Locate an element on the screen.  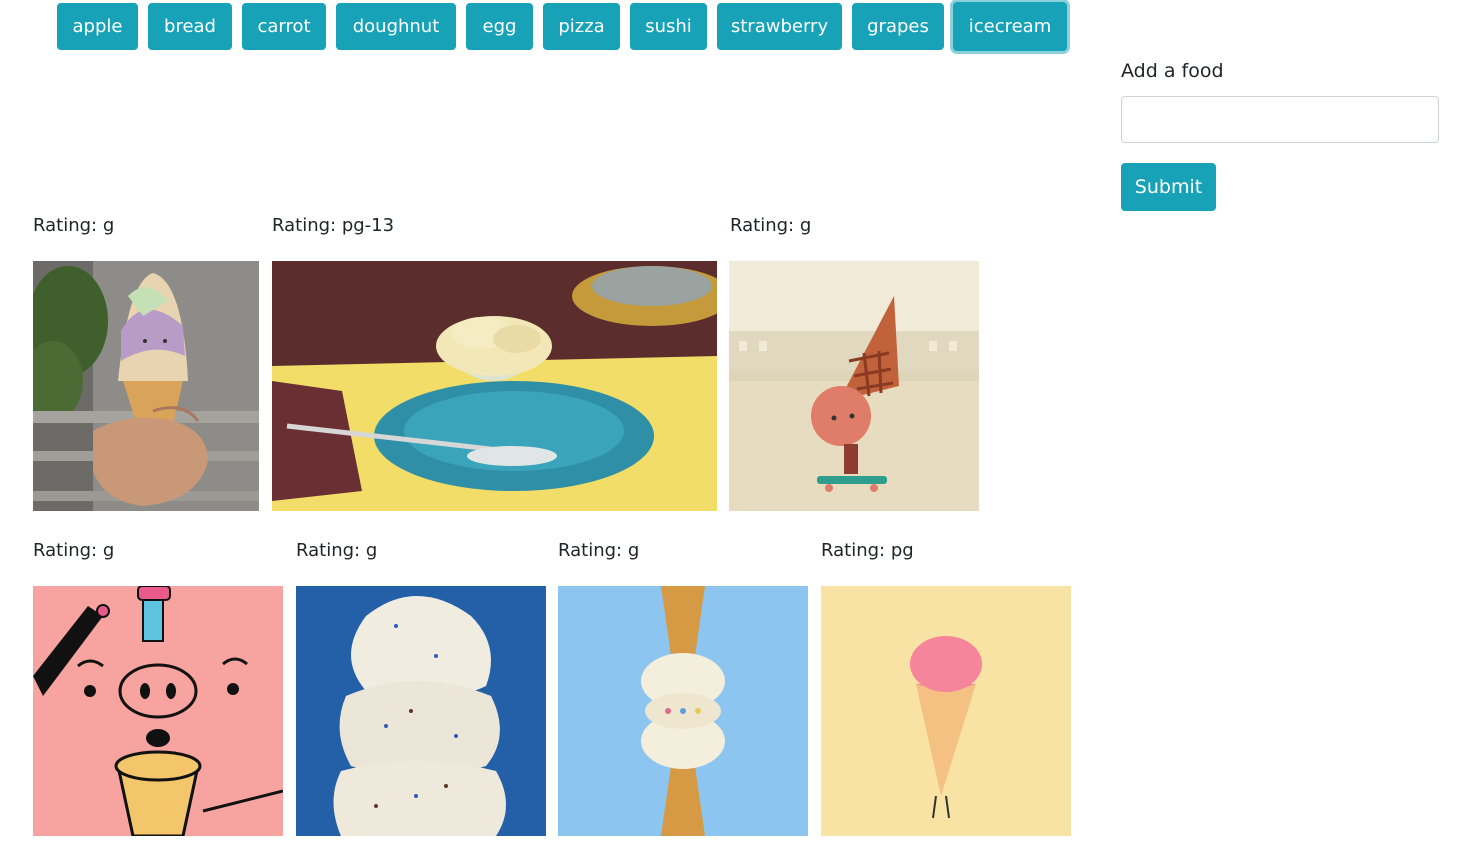
food-button-apple: apple is located at coordinates (97, 26).